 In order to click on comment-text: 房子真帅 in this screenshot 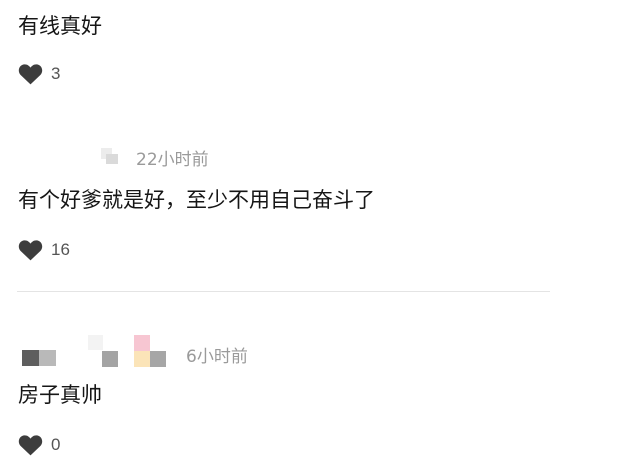, I will do `click(60, 395)`.